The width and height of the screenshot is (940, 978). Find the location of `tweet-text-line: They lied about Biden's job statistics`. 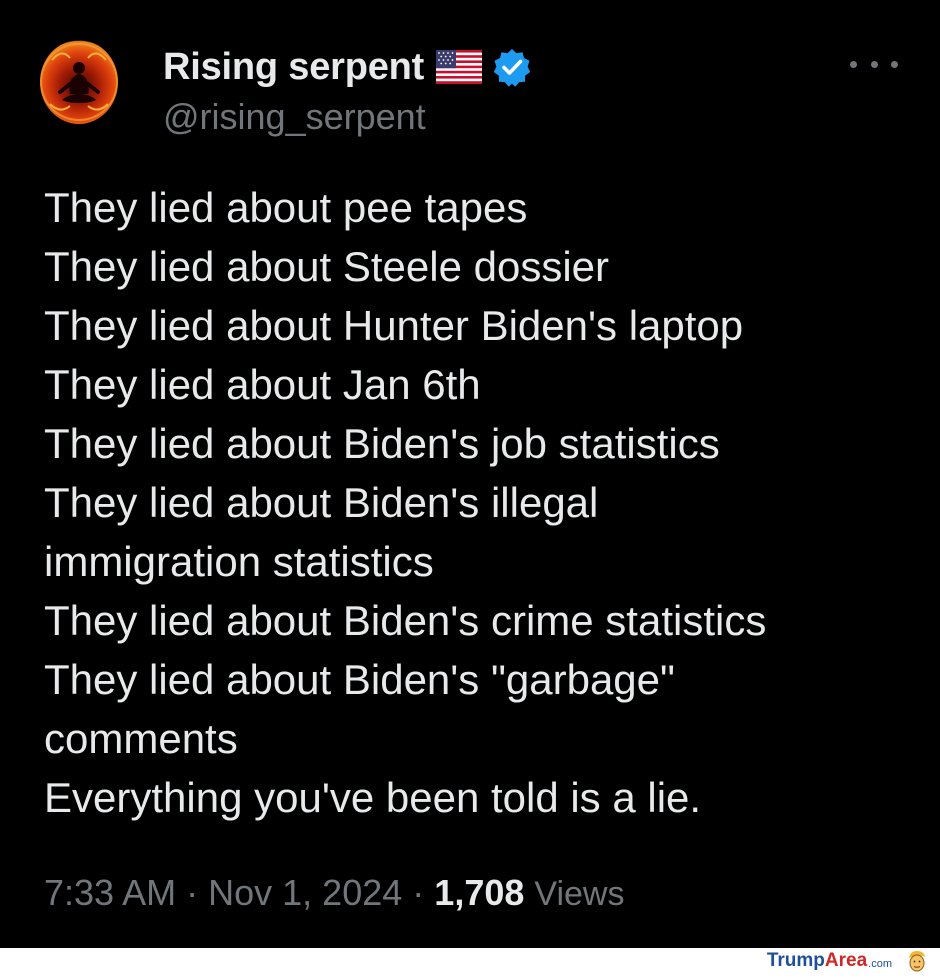

tweet-text-line: They lied about Biden's job statistics is located at coordinates (382, 443).